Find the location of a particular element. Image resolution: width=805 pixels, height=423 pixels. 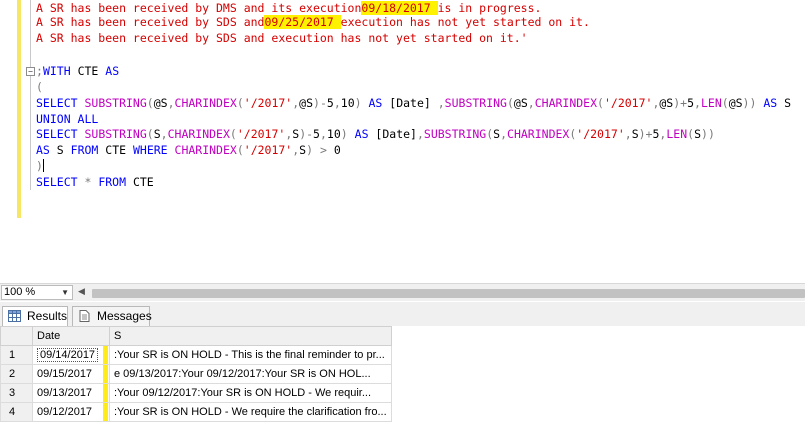

header-rownum is located at coordinates (16, 336).